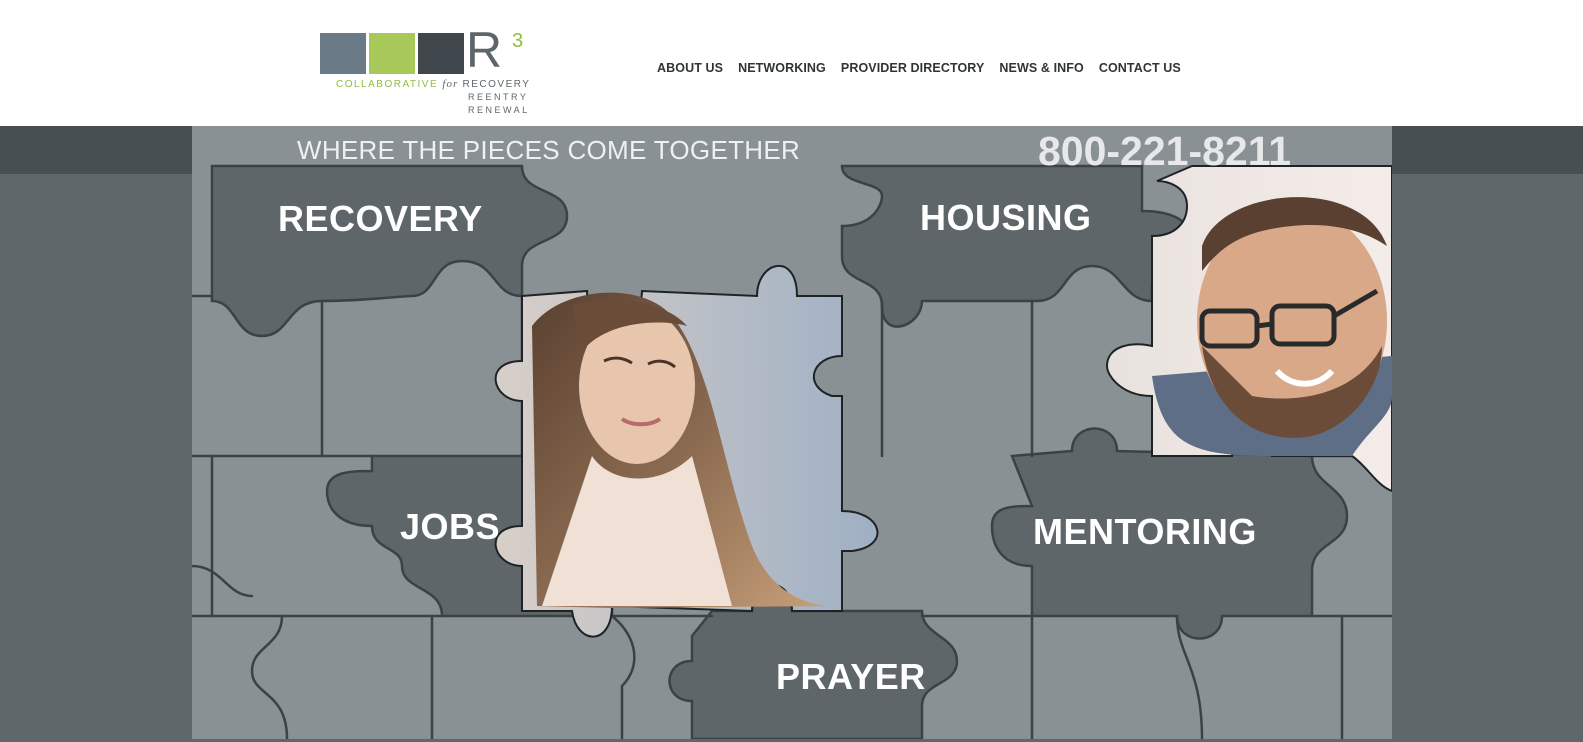 This screenshot has width=1583, height=742. Describe the element at coordinates (1164, 151) in the screenshot. I see `phone-number: 800-221-8211` at that location.